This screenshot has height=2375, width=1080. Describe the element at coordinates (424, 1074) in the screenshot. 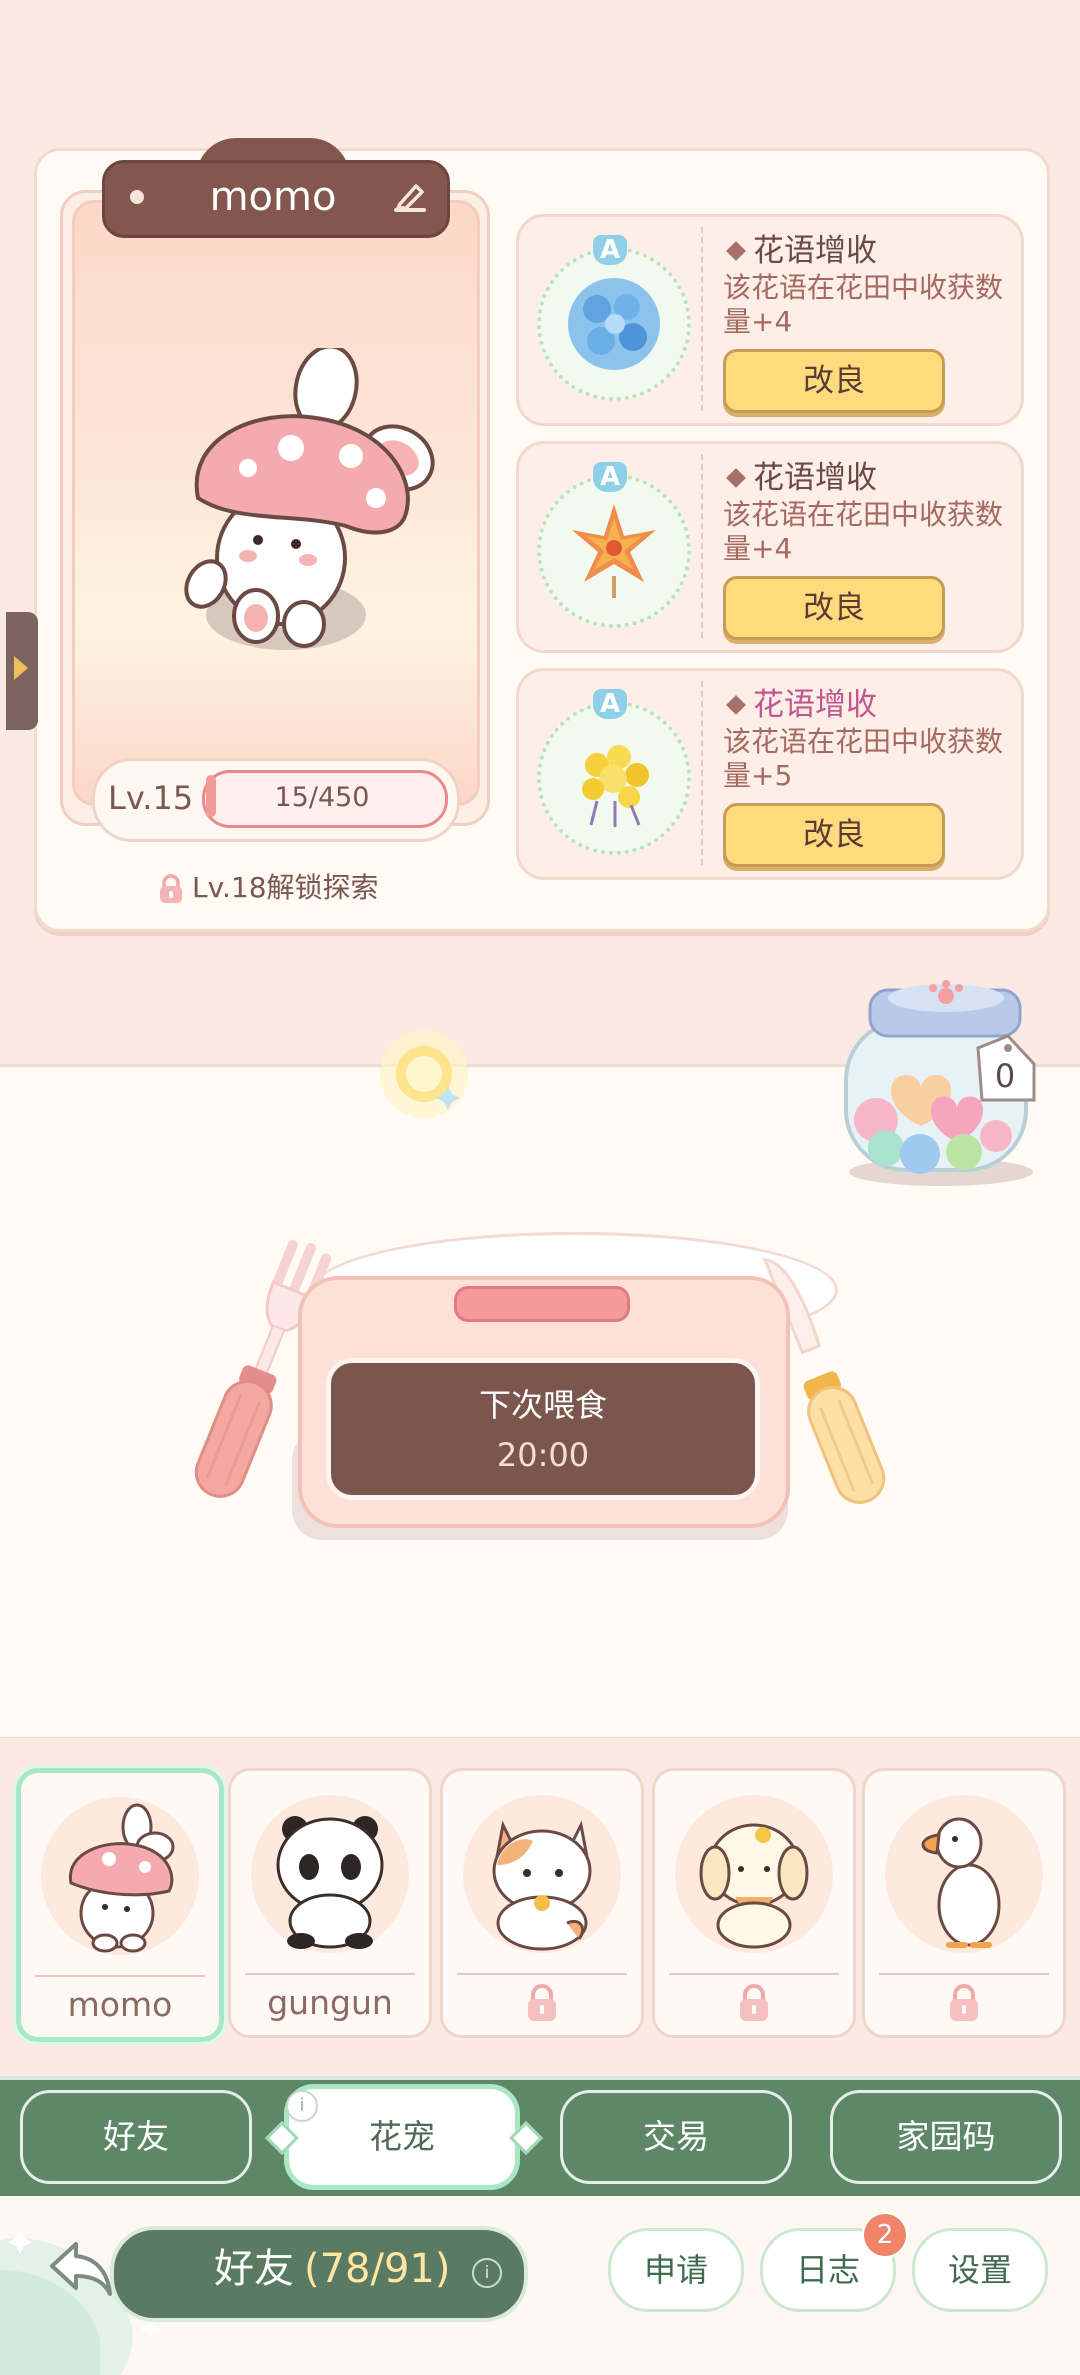

I see `sun-sparkle-icon` at that location.